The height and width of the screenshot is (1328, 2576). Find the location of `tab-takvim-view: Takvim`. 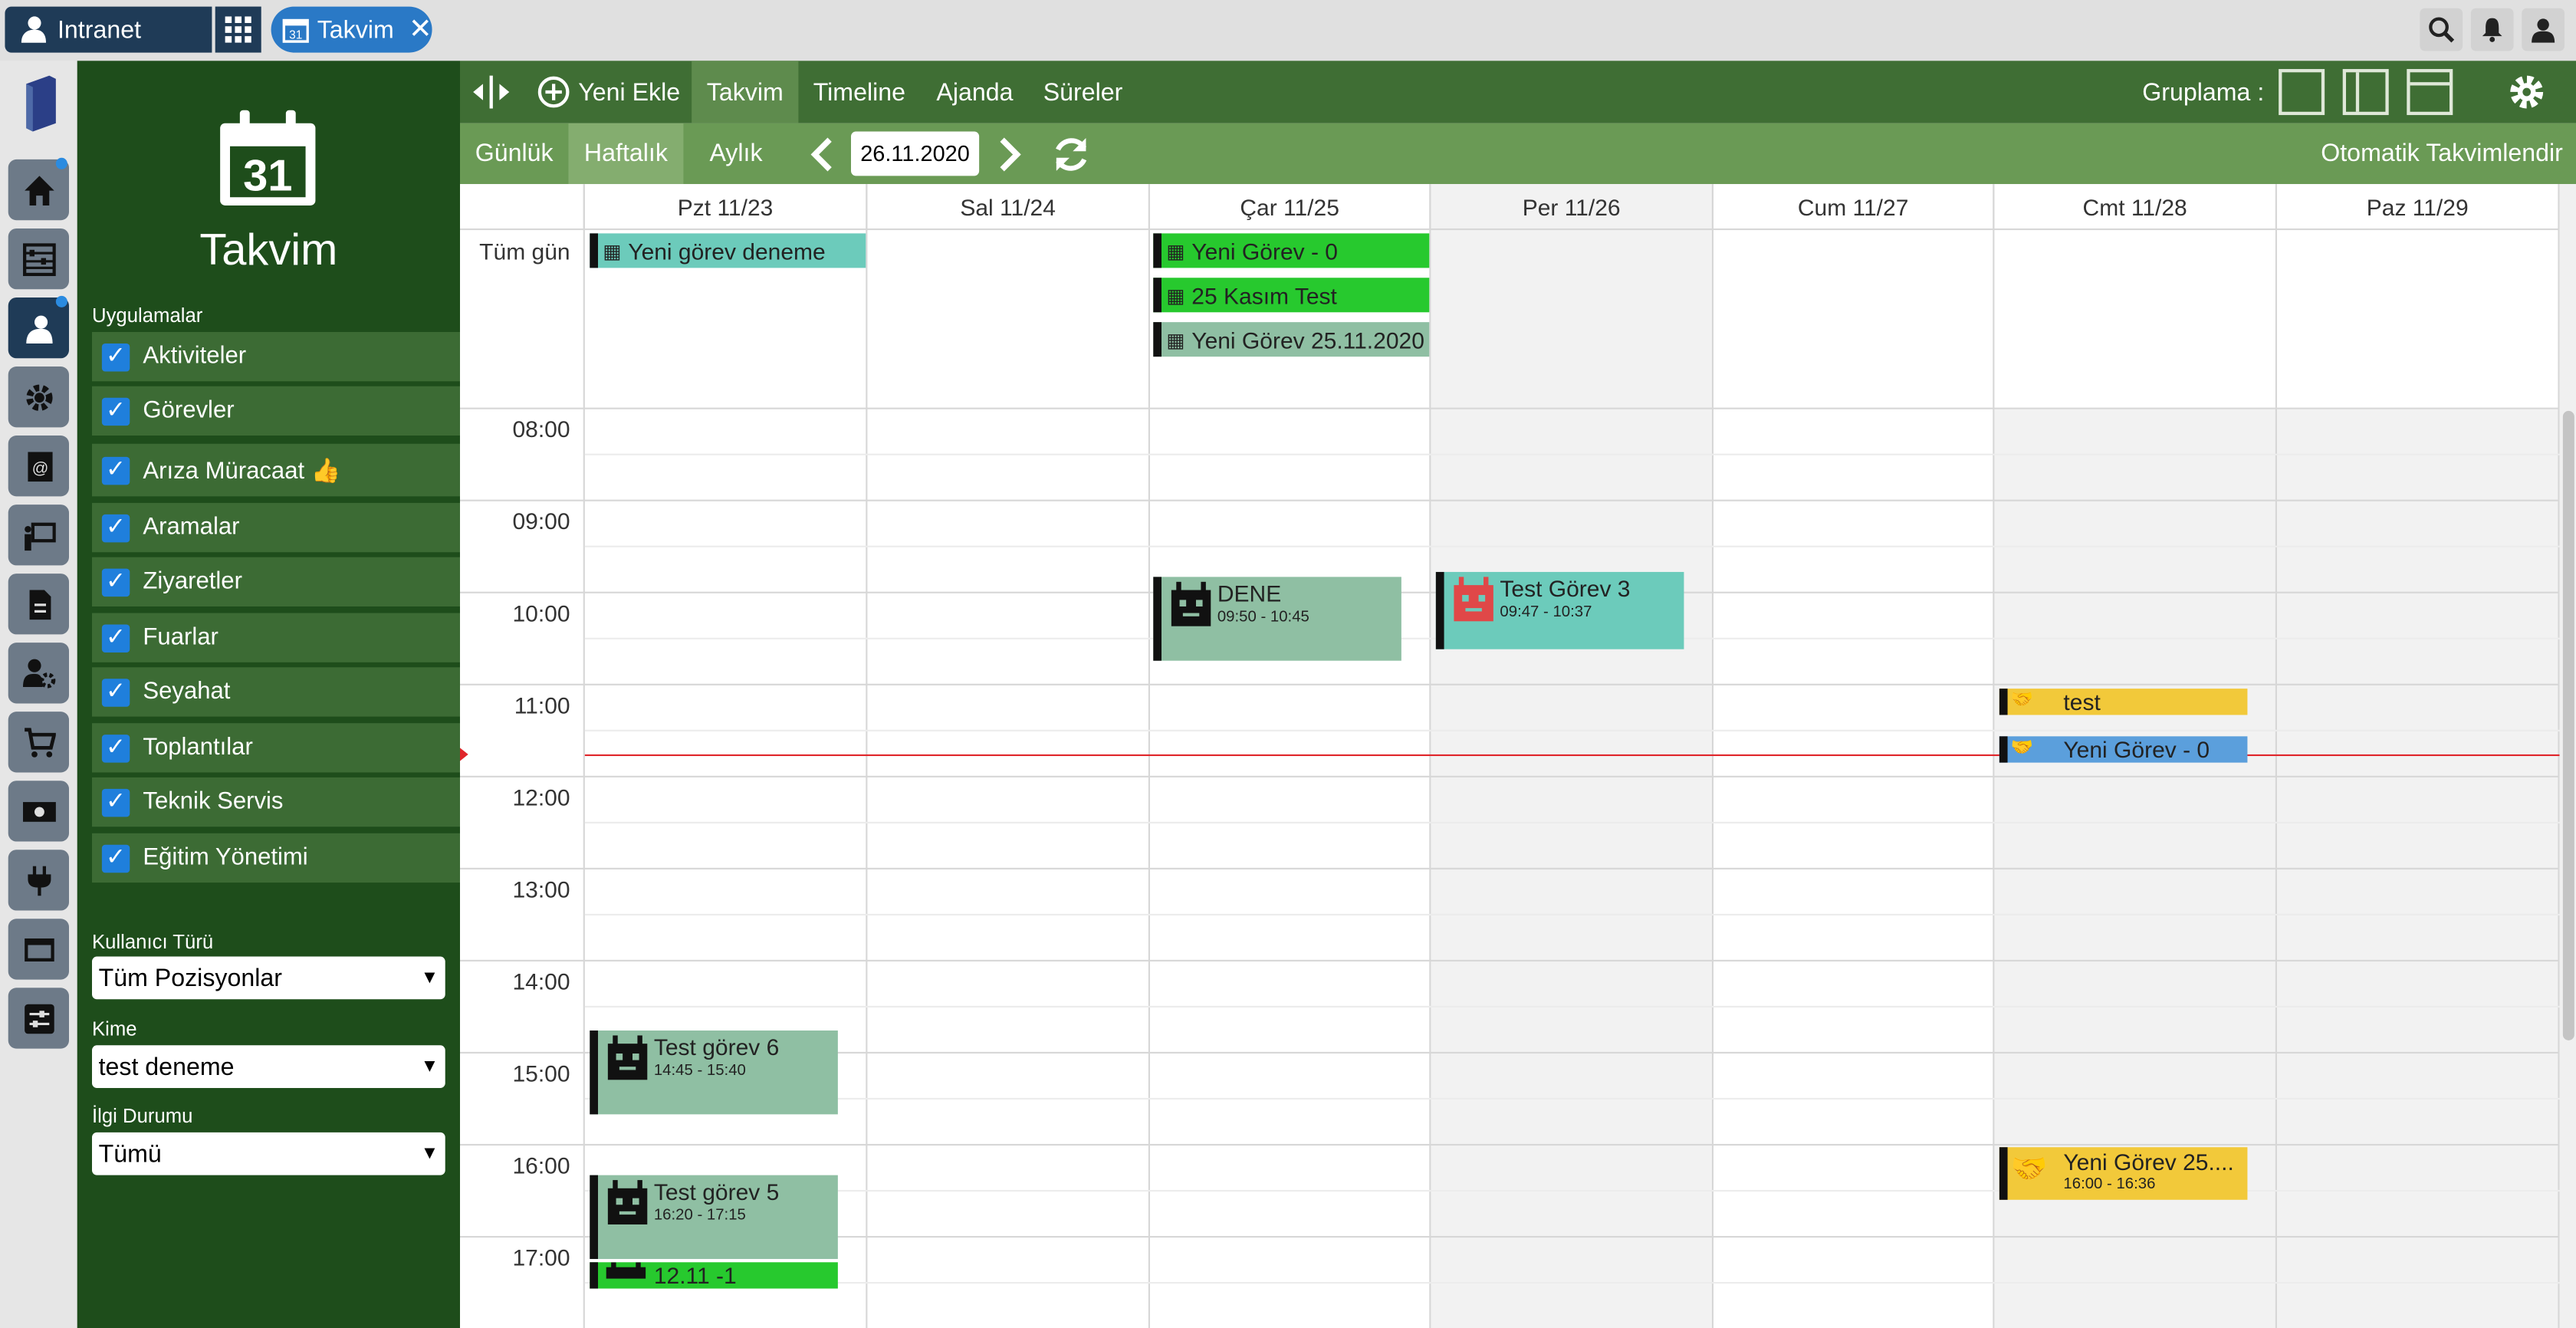

tab-takvim-view: Takvim is located at coordinates (746, 92).